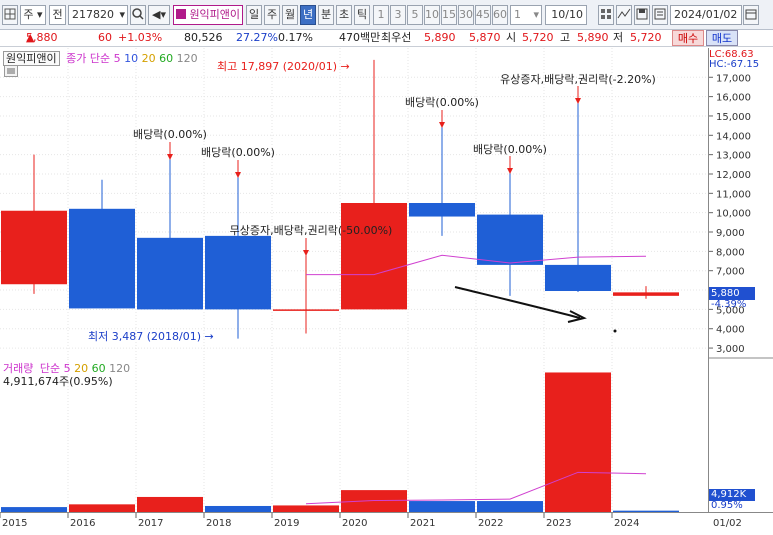 This screenshot has width=773, height=535. I want to click on sell-button: 매도, so click(722, 38).